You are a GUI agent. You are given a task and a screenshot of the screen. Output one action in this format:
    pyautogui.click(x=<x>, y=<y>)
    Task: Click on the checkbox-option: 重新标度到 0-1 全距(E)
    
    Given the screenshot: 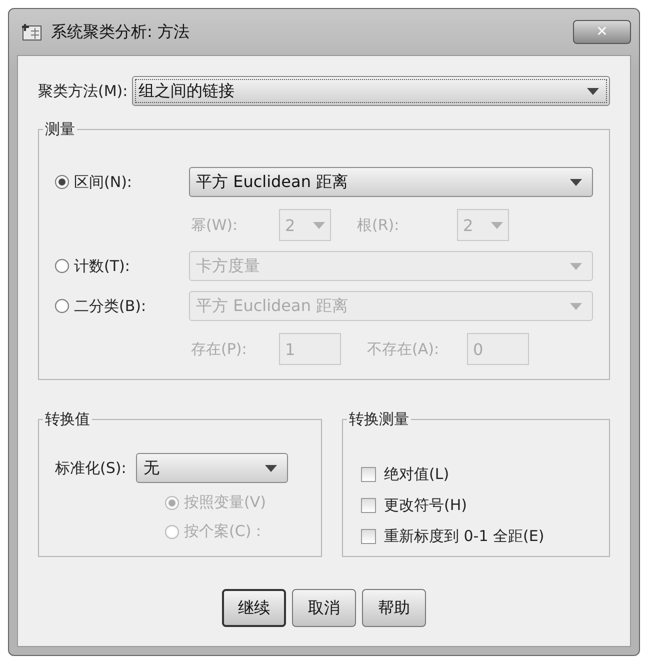 What is the action you would take?
    pyautogui.click(x=477, y=536)
    